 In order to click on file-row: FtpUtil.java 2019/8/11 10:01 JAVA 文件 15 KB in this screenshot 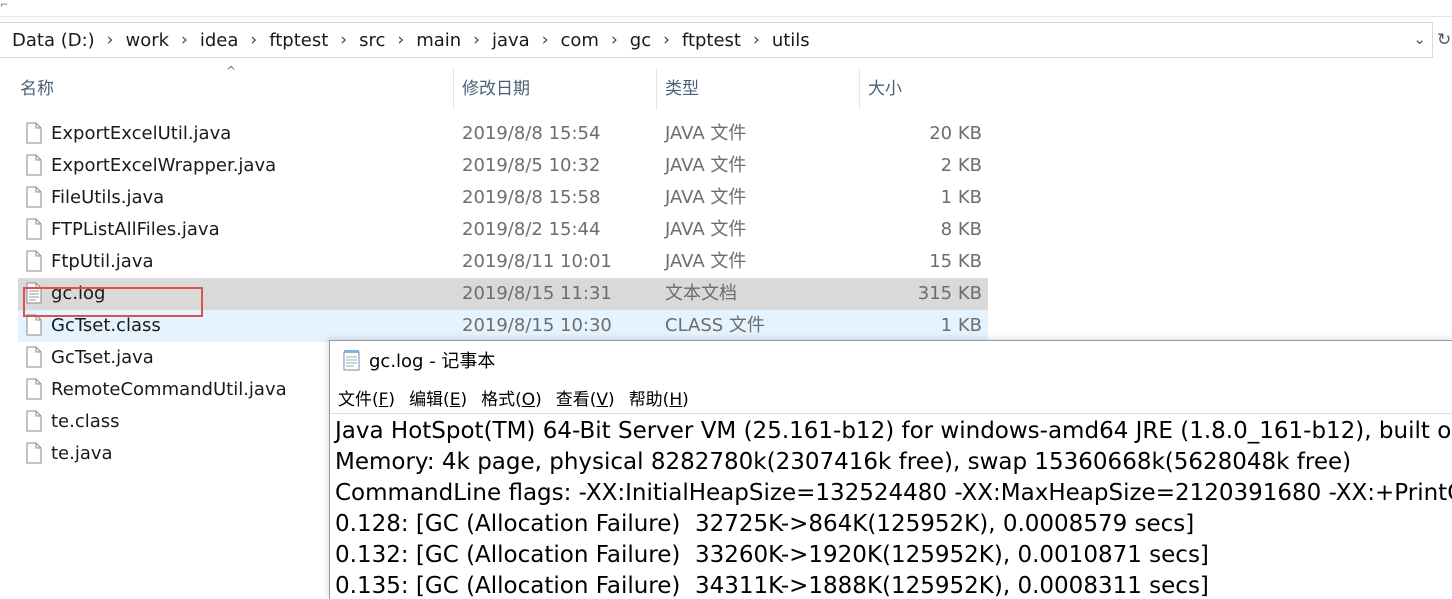, I will do `click(503, 262)`.